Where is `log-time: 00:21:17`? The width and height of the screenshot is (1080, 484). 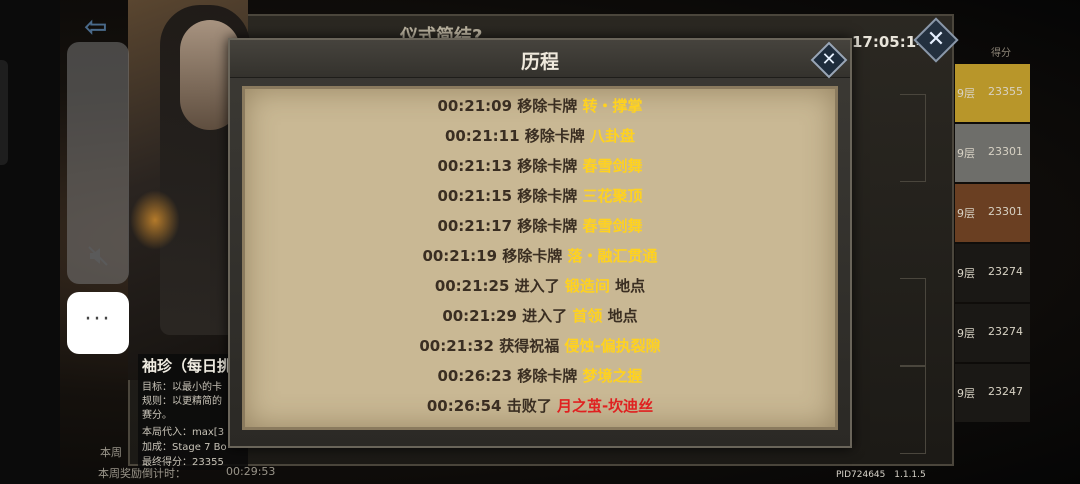 log-time: 00:21:17 is located at coordinates (475, 226).